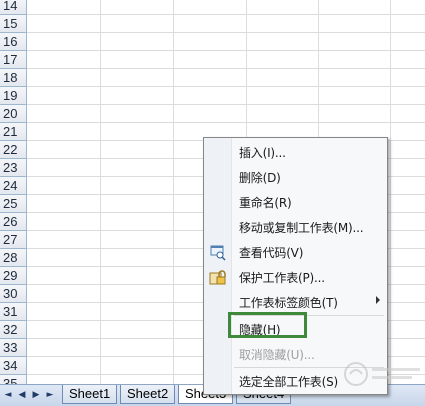 This screenshot has width=425, height=406. What do you see at coordinates (13, 312) in the screenshot?
I see `row-header: 31` at bounding box center [13, 312].